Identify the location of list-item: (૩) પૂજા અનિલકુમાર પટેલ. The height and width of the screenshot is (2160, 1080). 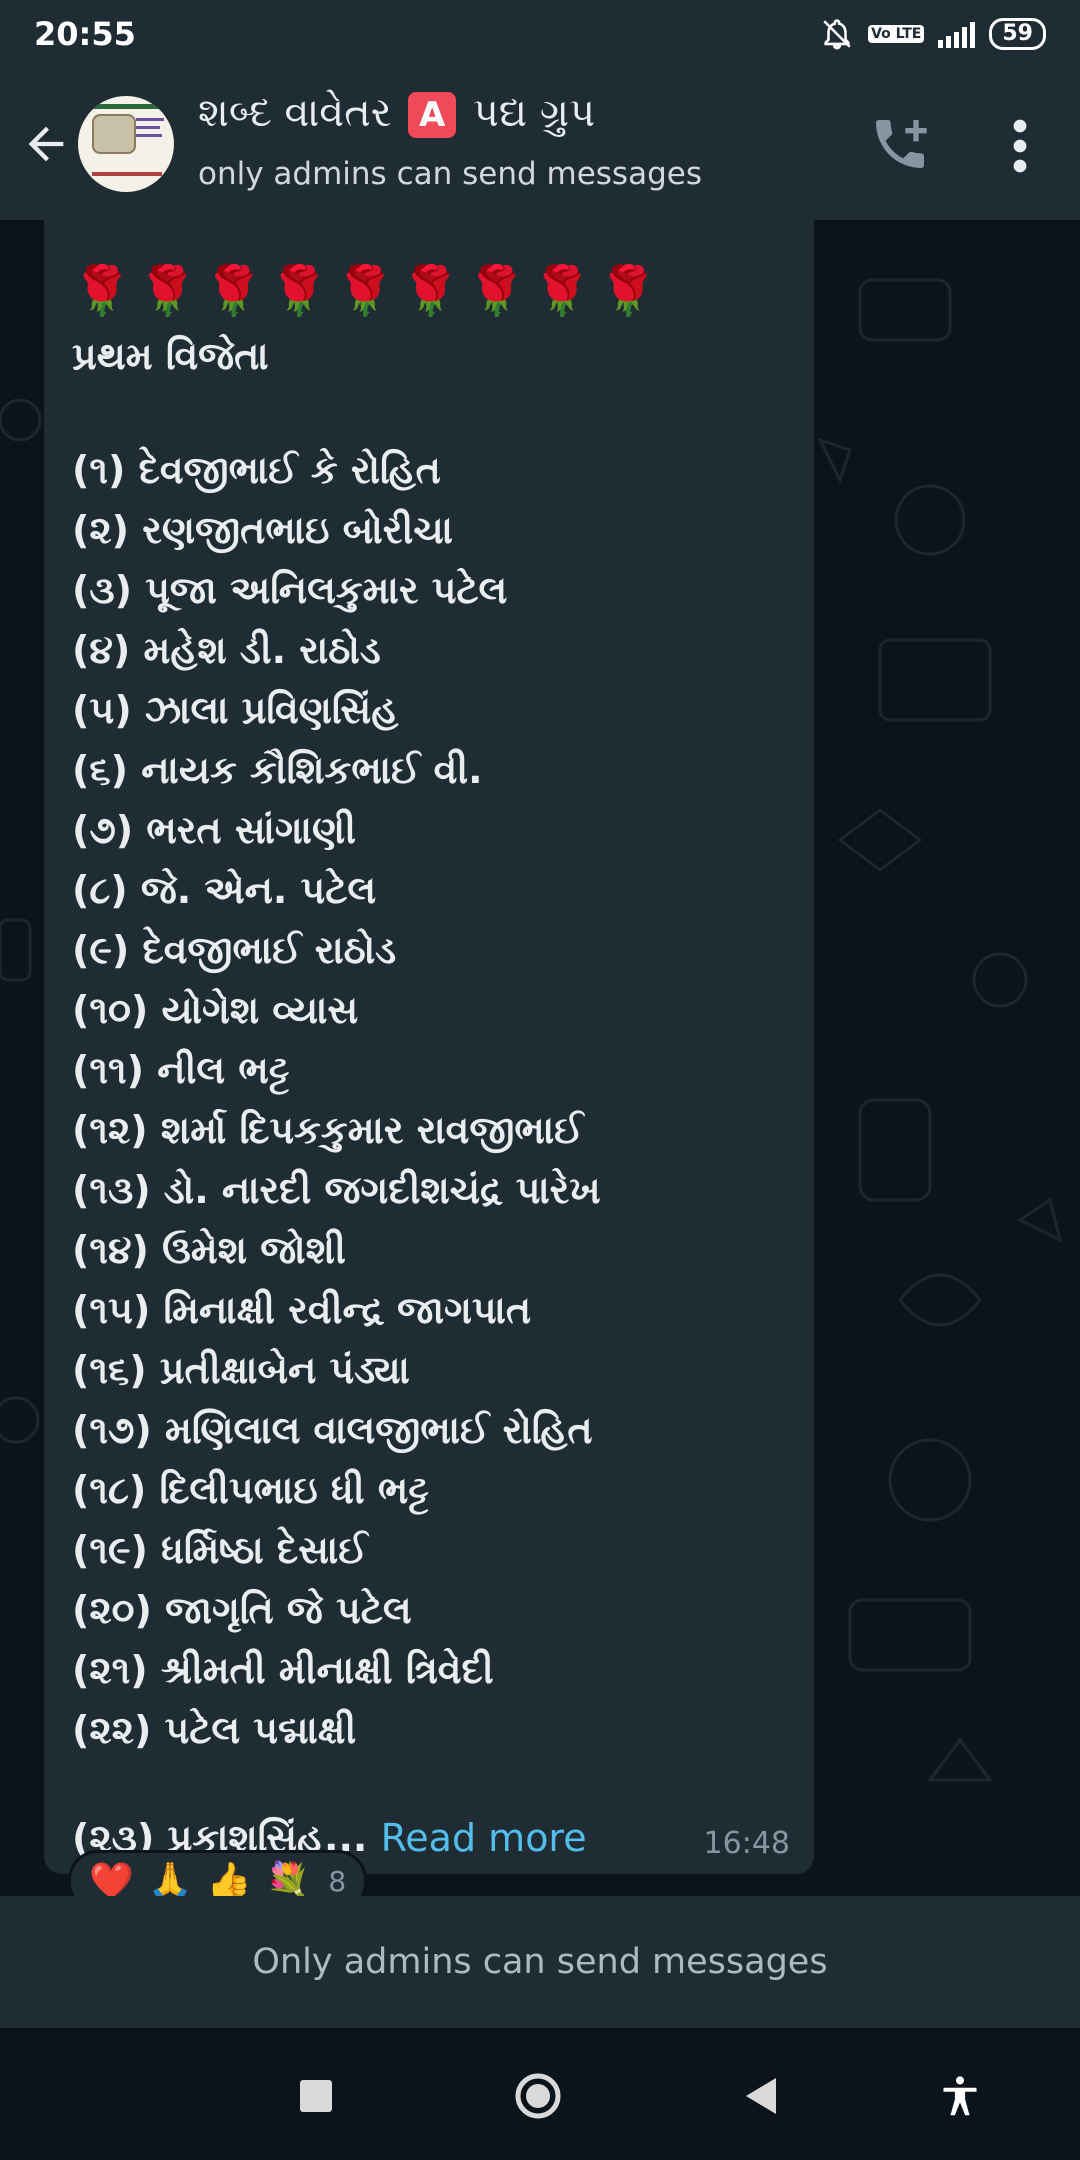
(290, 590).